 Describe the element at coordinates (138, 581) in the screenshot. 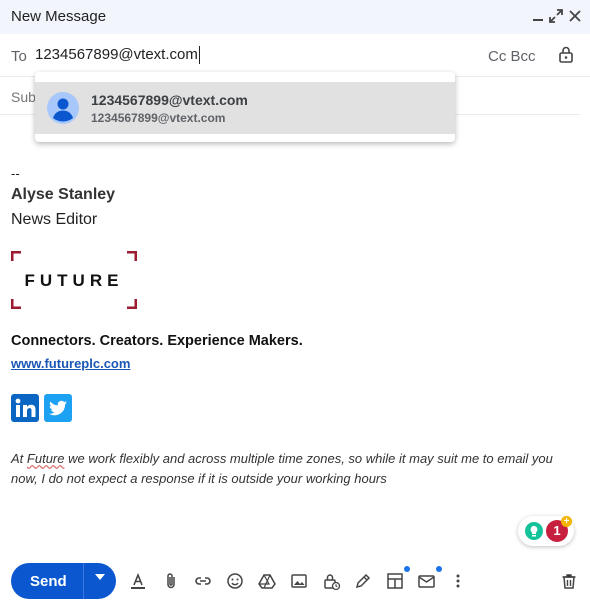

I see `format-text-icon` at that location.